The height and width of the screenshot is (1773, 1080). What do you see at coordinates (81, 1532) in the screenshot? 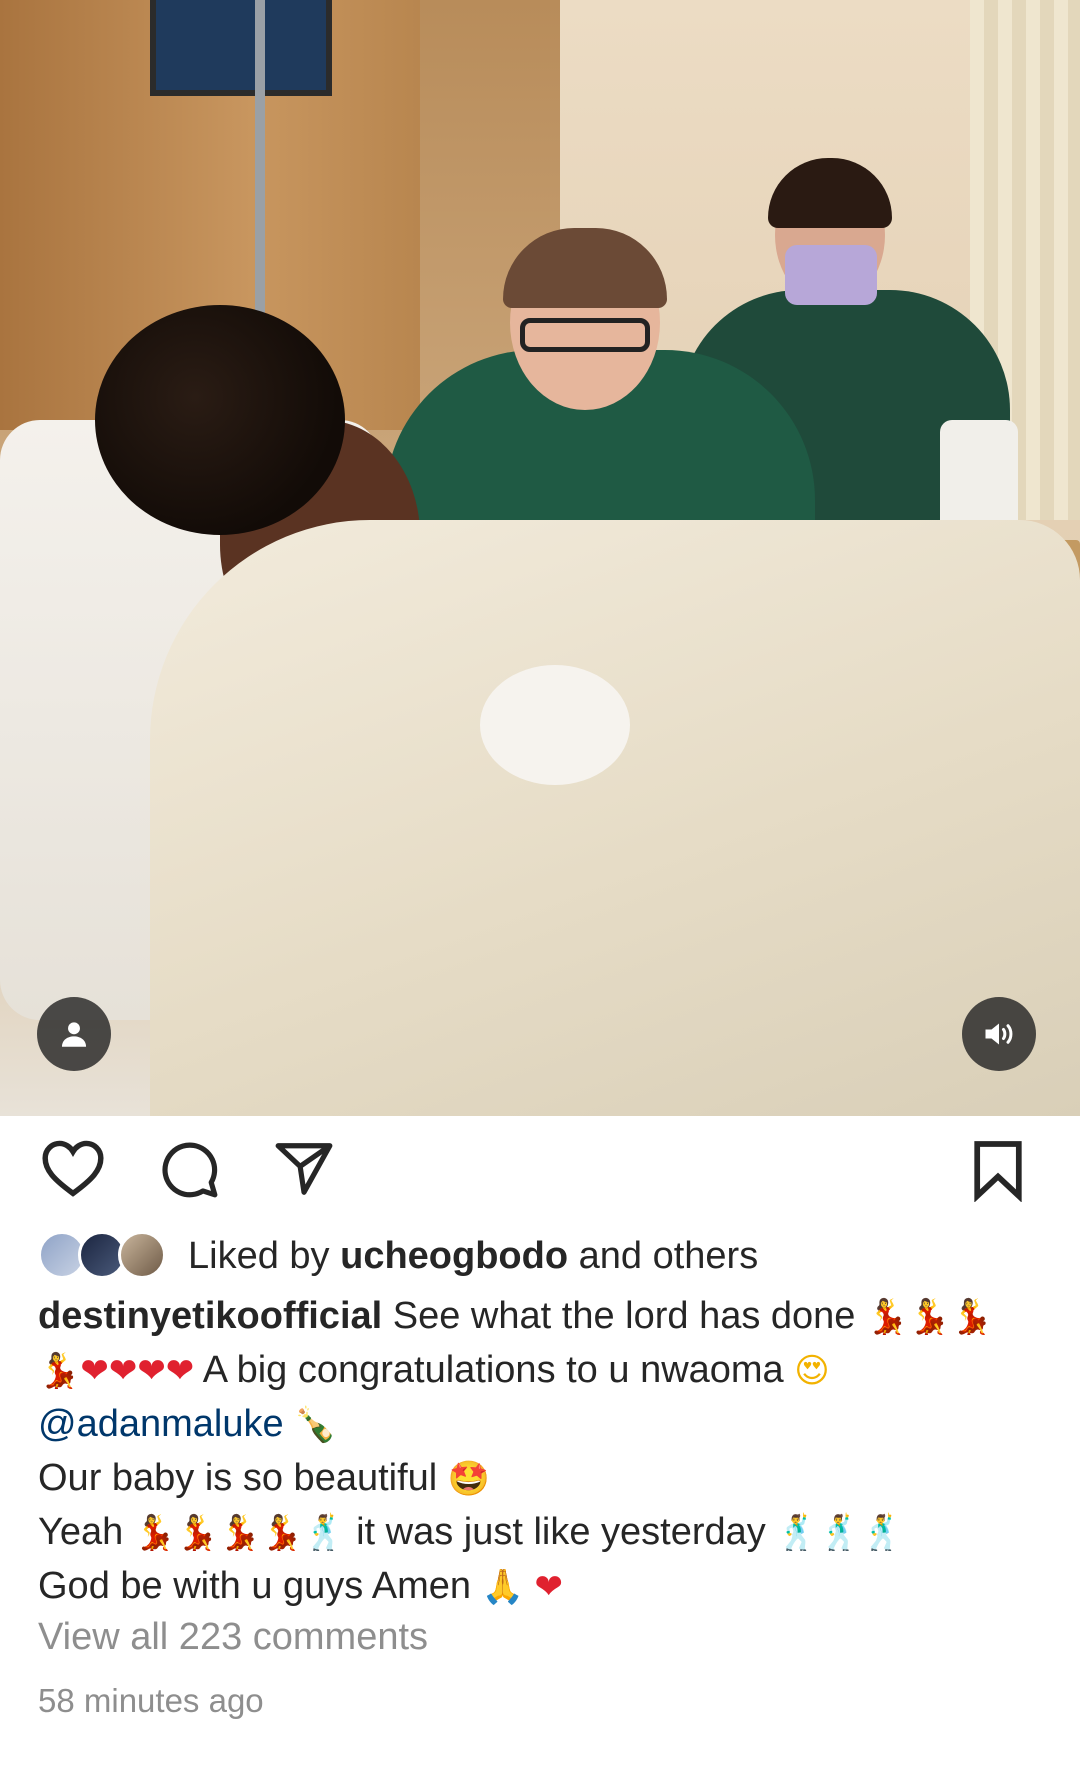
I see `caption-line-5-start: Yeah` at bounding box center [81, 1532].